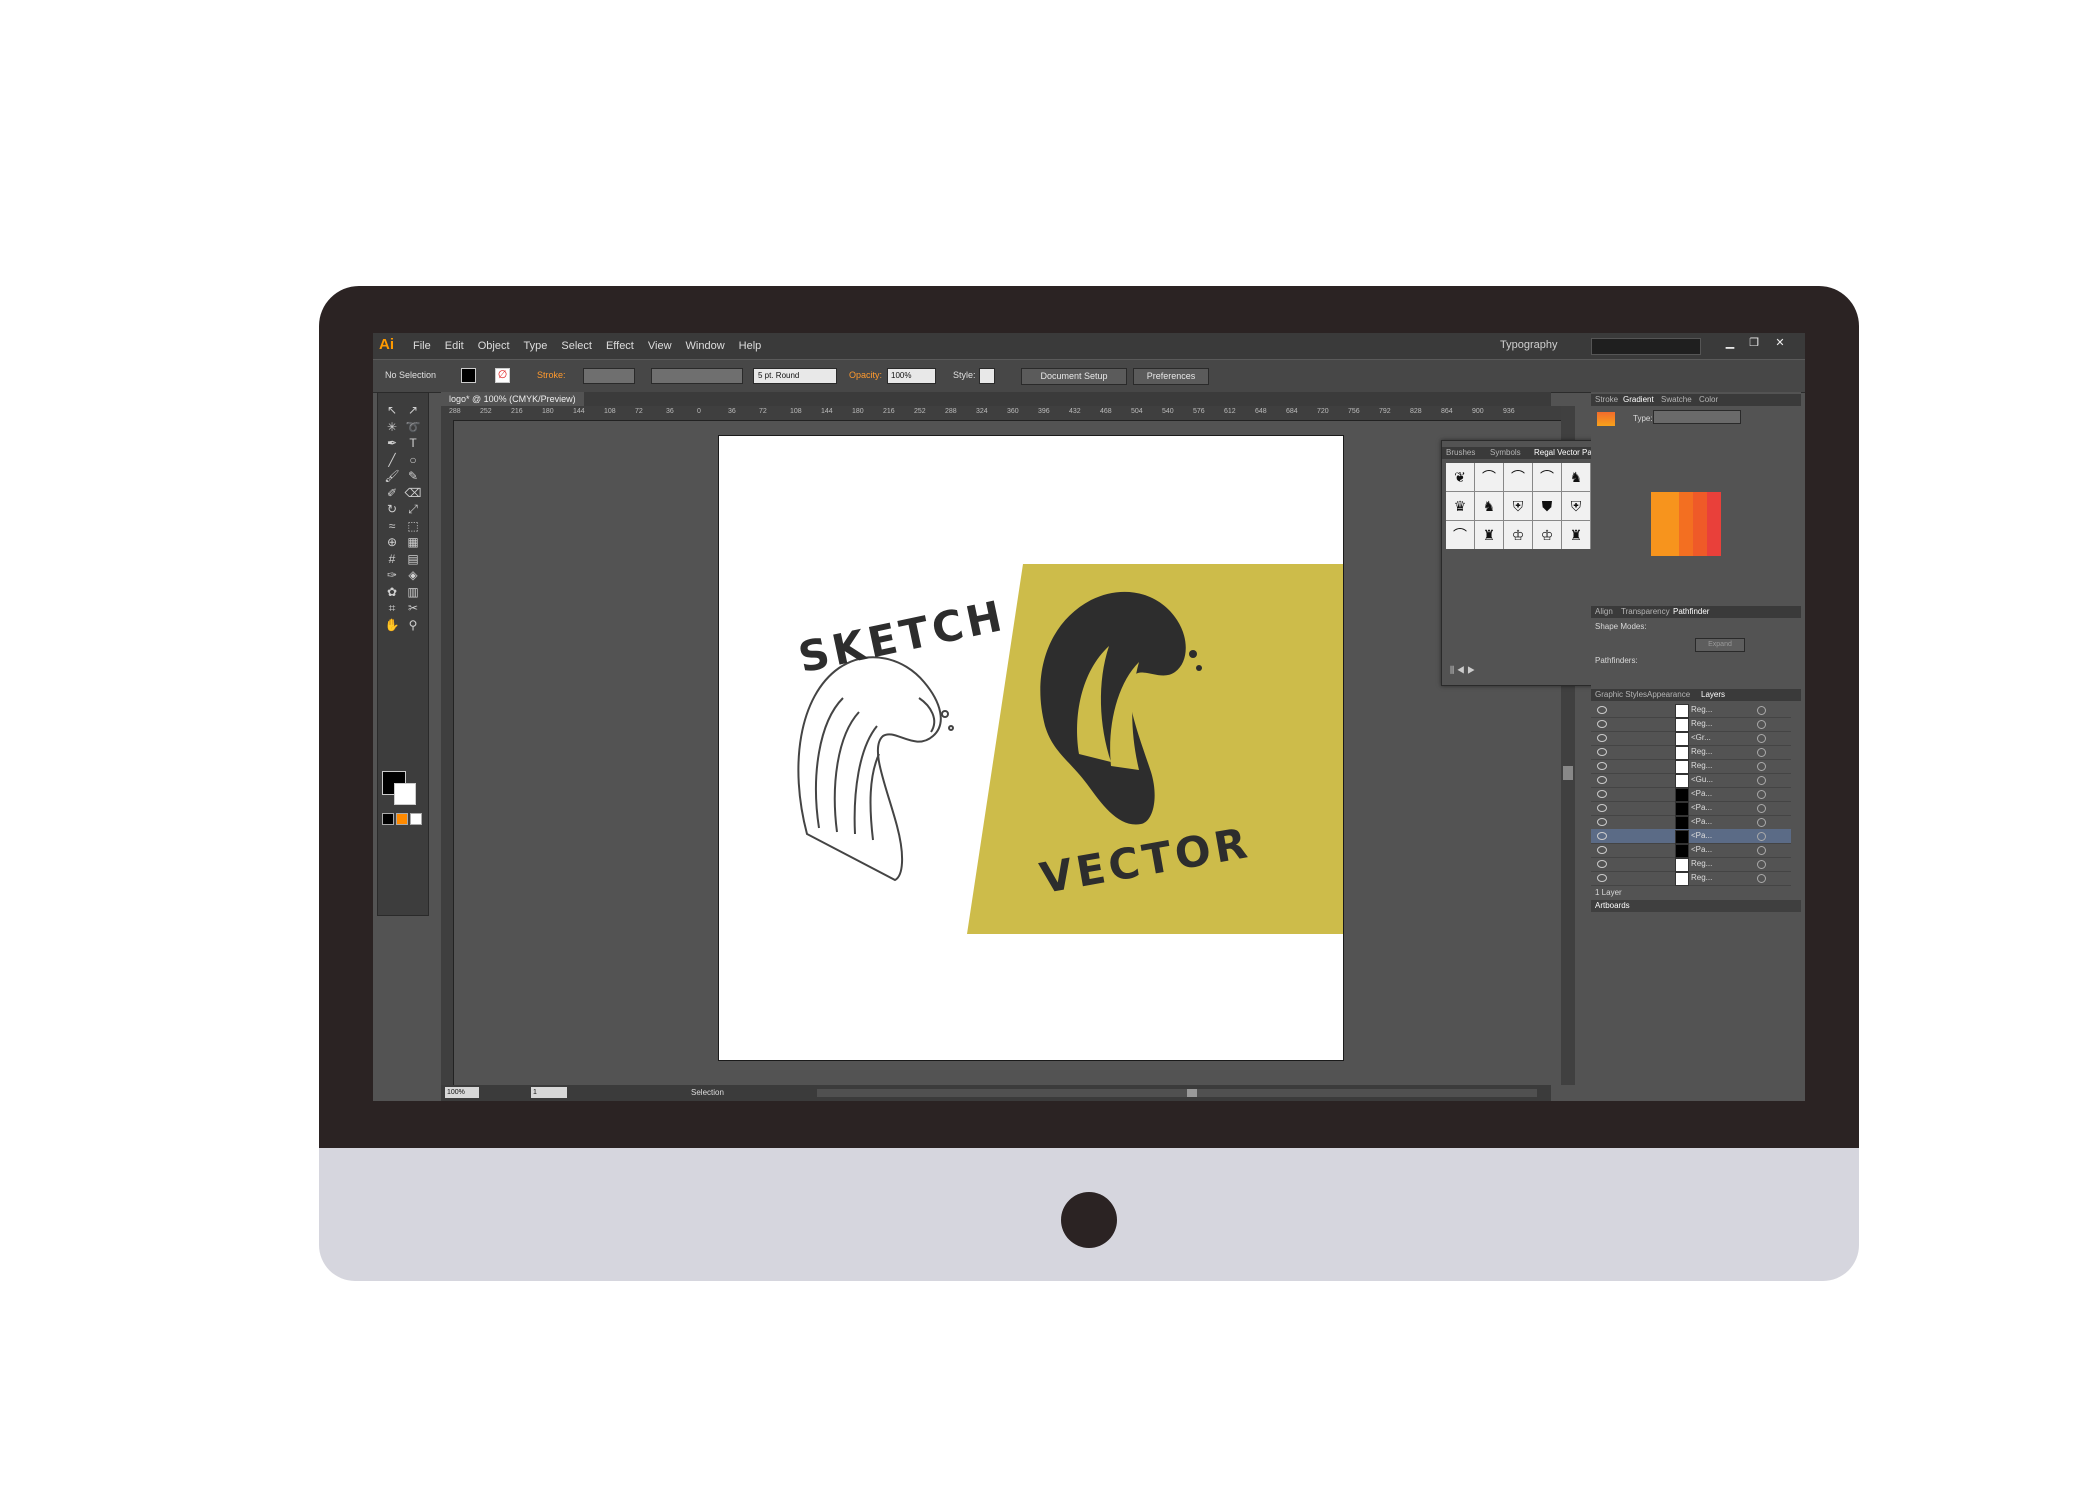 Image resolution: width=2100 pixels, height=1500 pixels. Describe the element at coordinates (454, 346) in the screenshot. I see `menu-edit: Edit` at that location.